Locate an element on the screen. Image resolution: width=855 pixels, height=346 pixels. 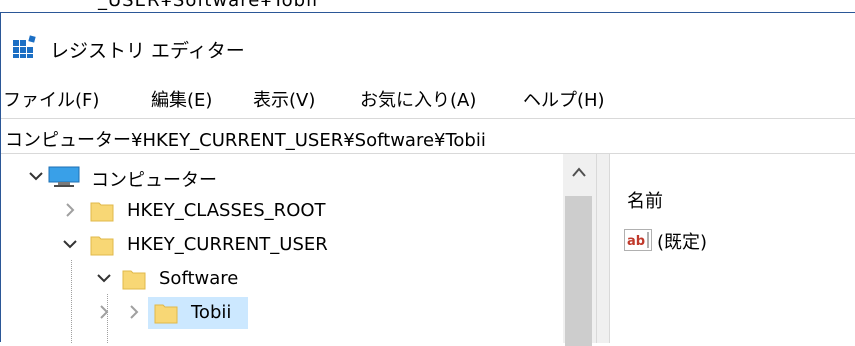
tree-node-label: コンピューター is located at coordinates (154, 180).